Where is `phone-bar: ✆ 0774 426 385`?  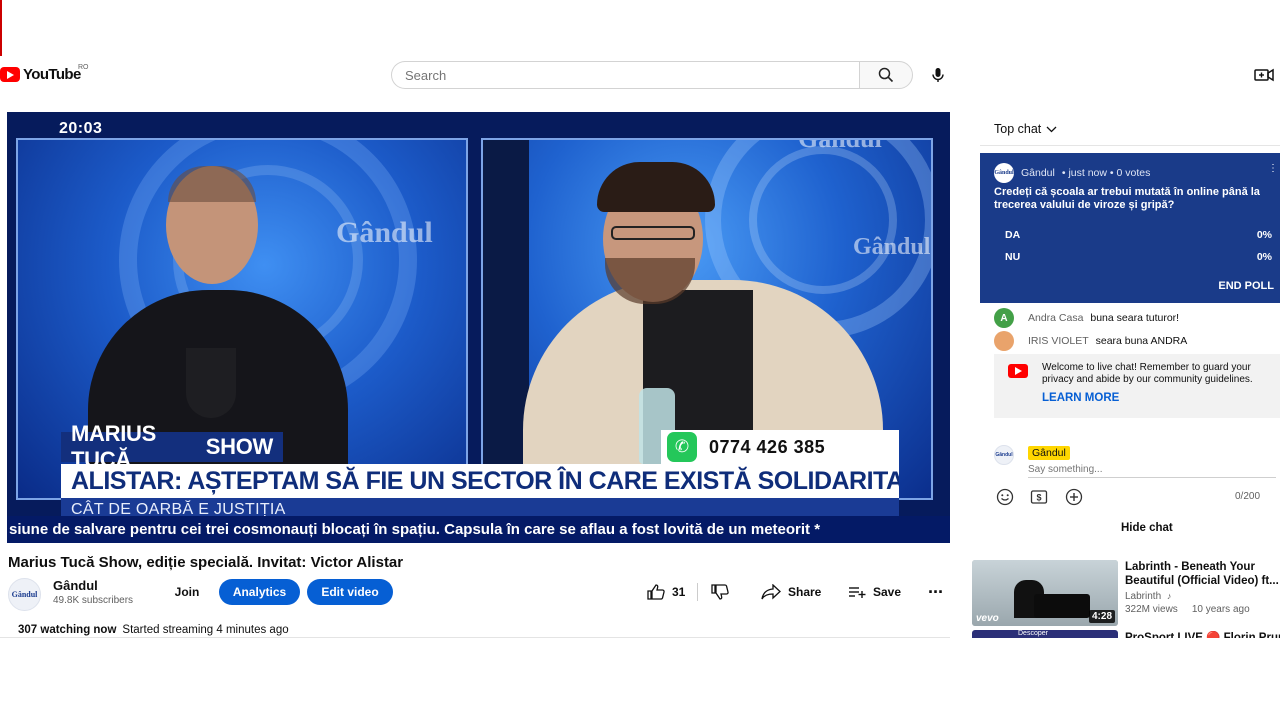
phone-bar: ✆ 0774 426 385 is located at coordinates (780, 447).